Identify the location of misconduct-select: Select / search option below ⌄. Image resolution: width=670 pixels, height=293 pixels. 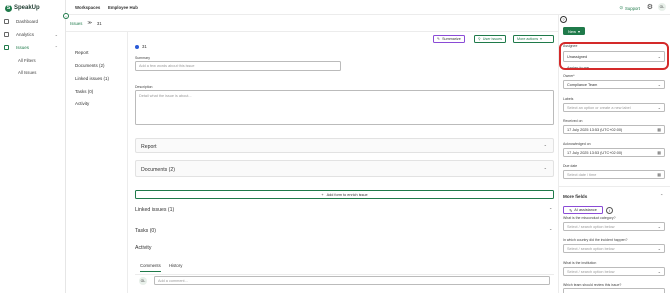
(614, 226).